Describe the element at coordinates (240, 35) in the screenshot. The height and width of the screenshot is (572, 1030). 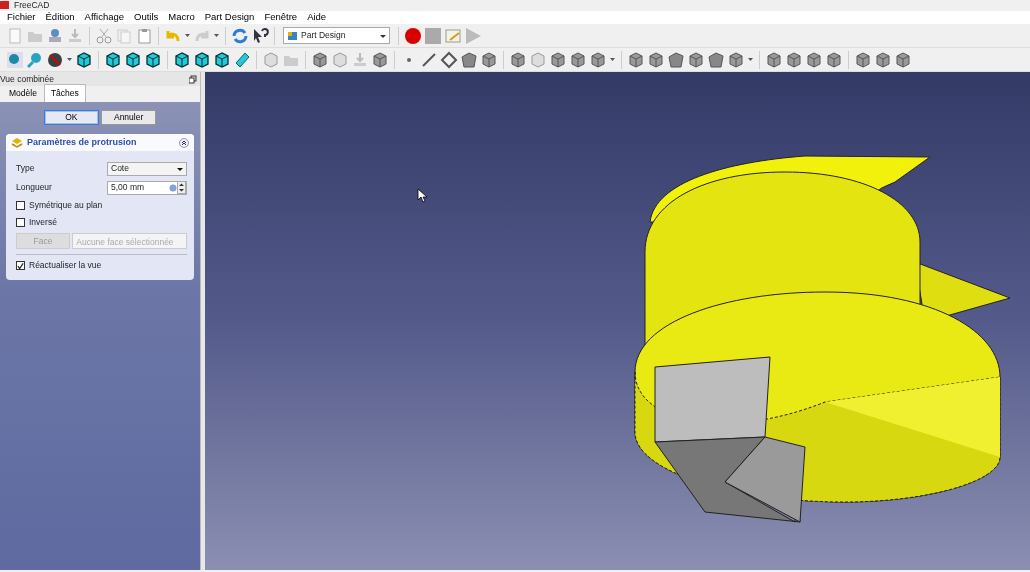
I see `refresh-icon` at that location.